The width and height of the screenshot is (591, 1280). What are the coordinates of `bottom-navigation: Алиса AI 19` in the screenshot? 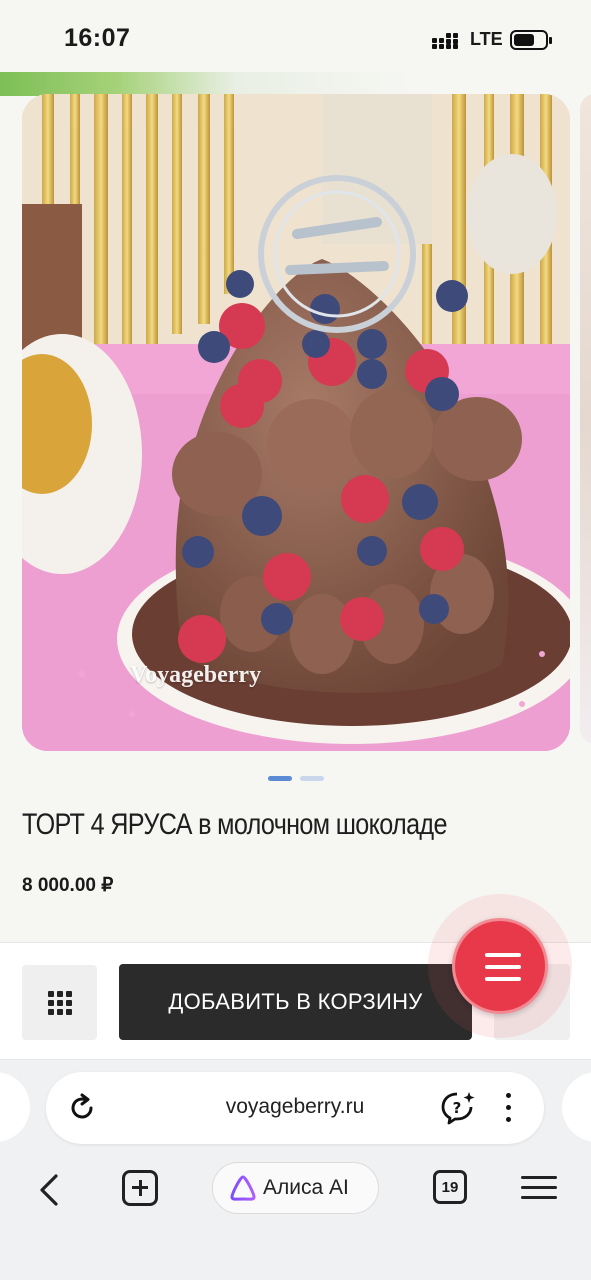 It's located at (295, 1196).